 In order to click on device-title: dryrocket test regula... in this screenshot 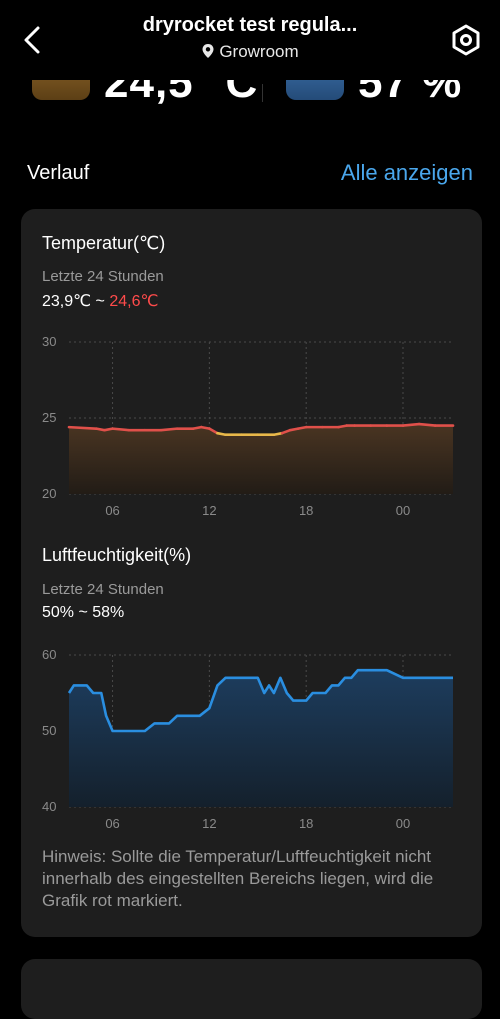, I will do `click(250, 25)`.